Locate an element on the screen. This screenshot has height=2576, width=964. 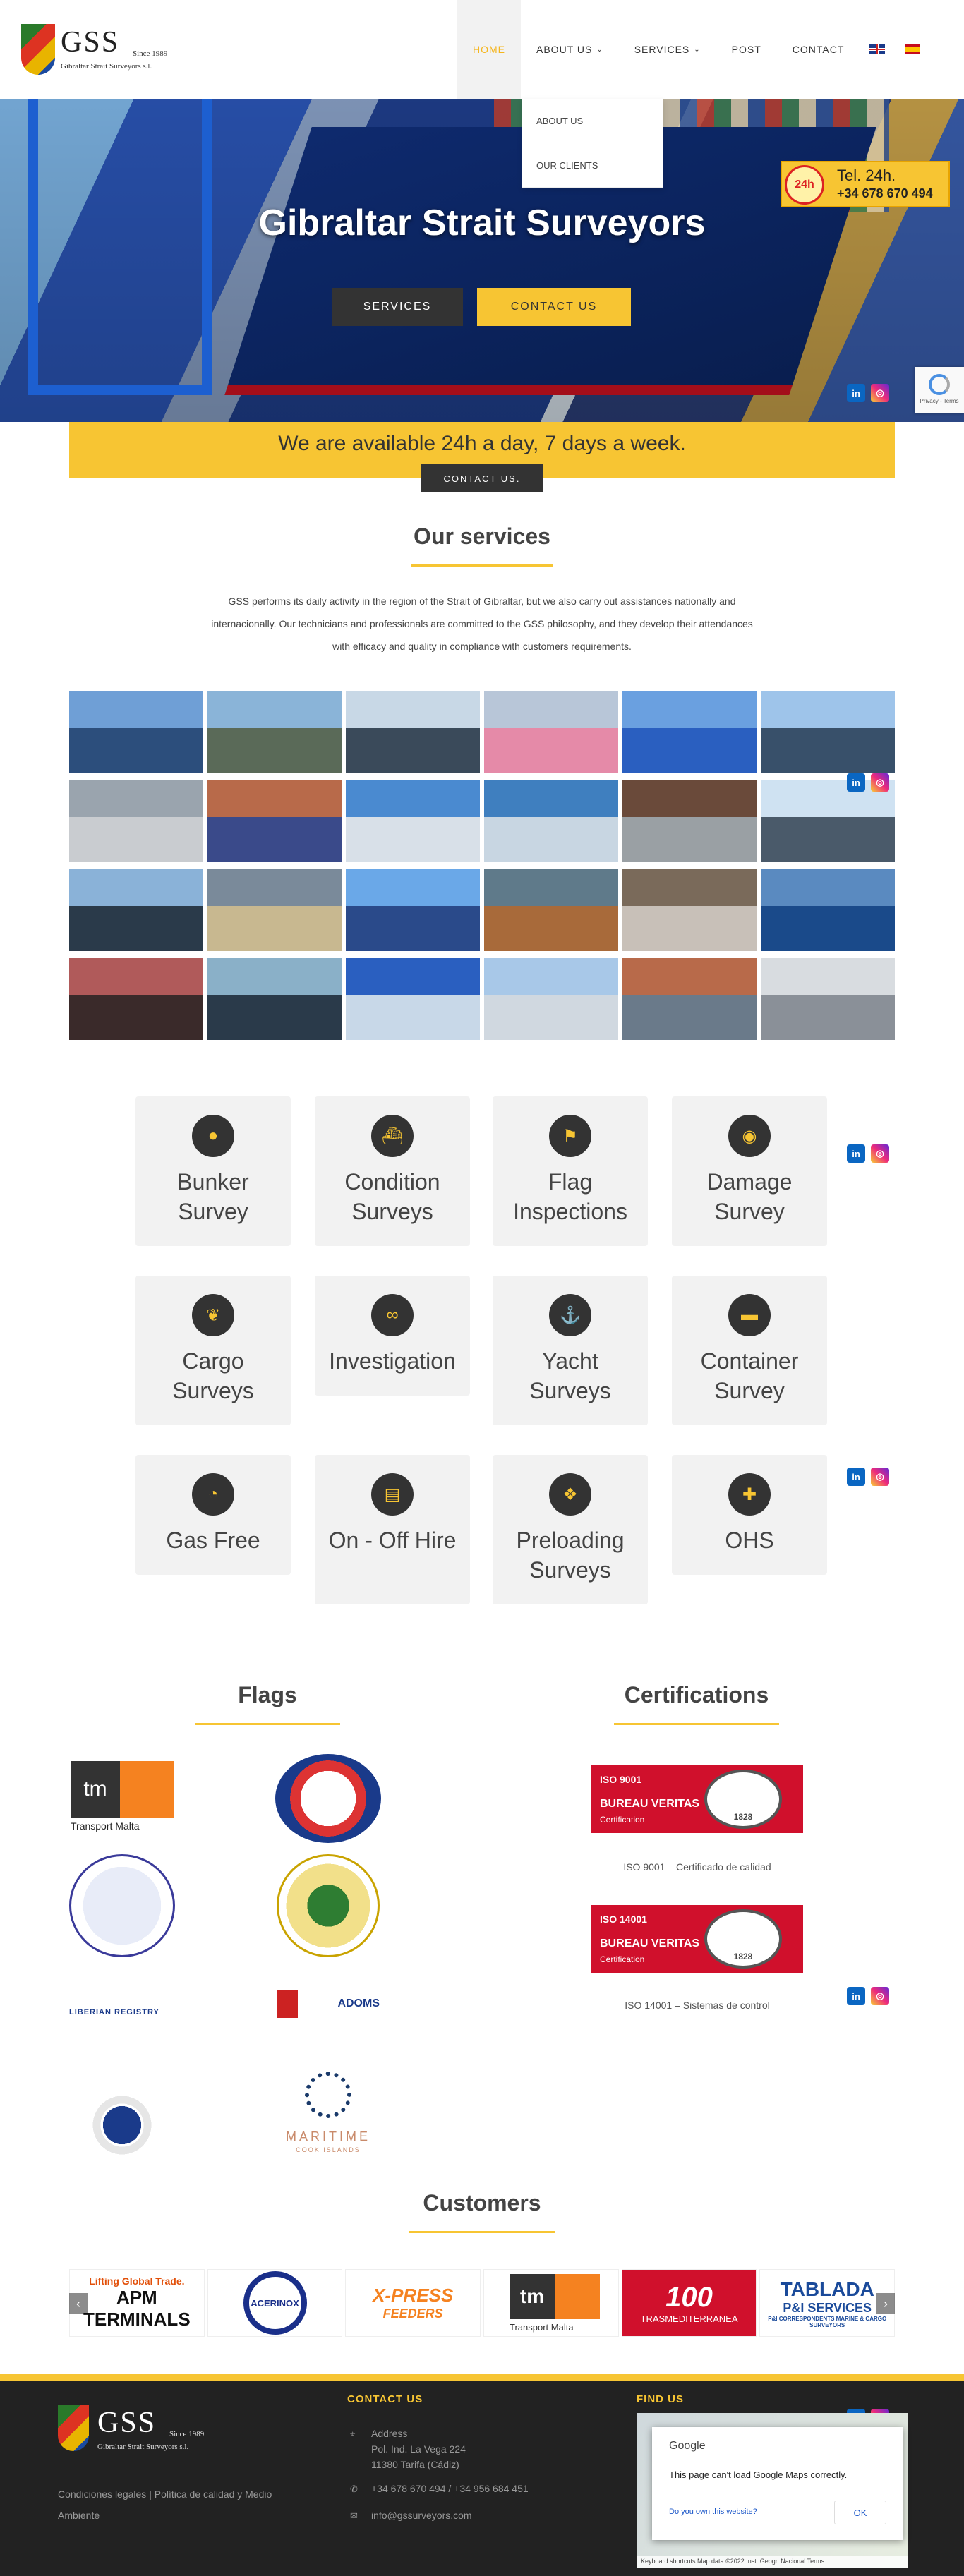
service-card-label: Bunker Survey is located at coordinates (213, 1196).